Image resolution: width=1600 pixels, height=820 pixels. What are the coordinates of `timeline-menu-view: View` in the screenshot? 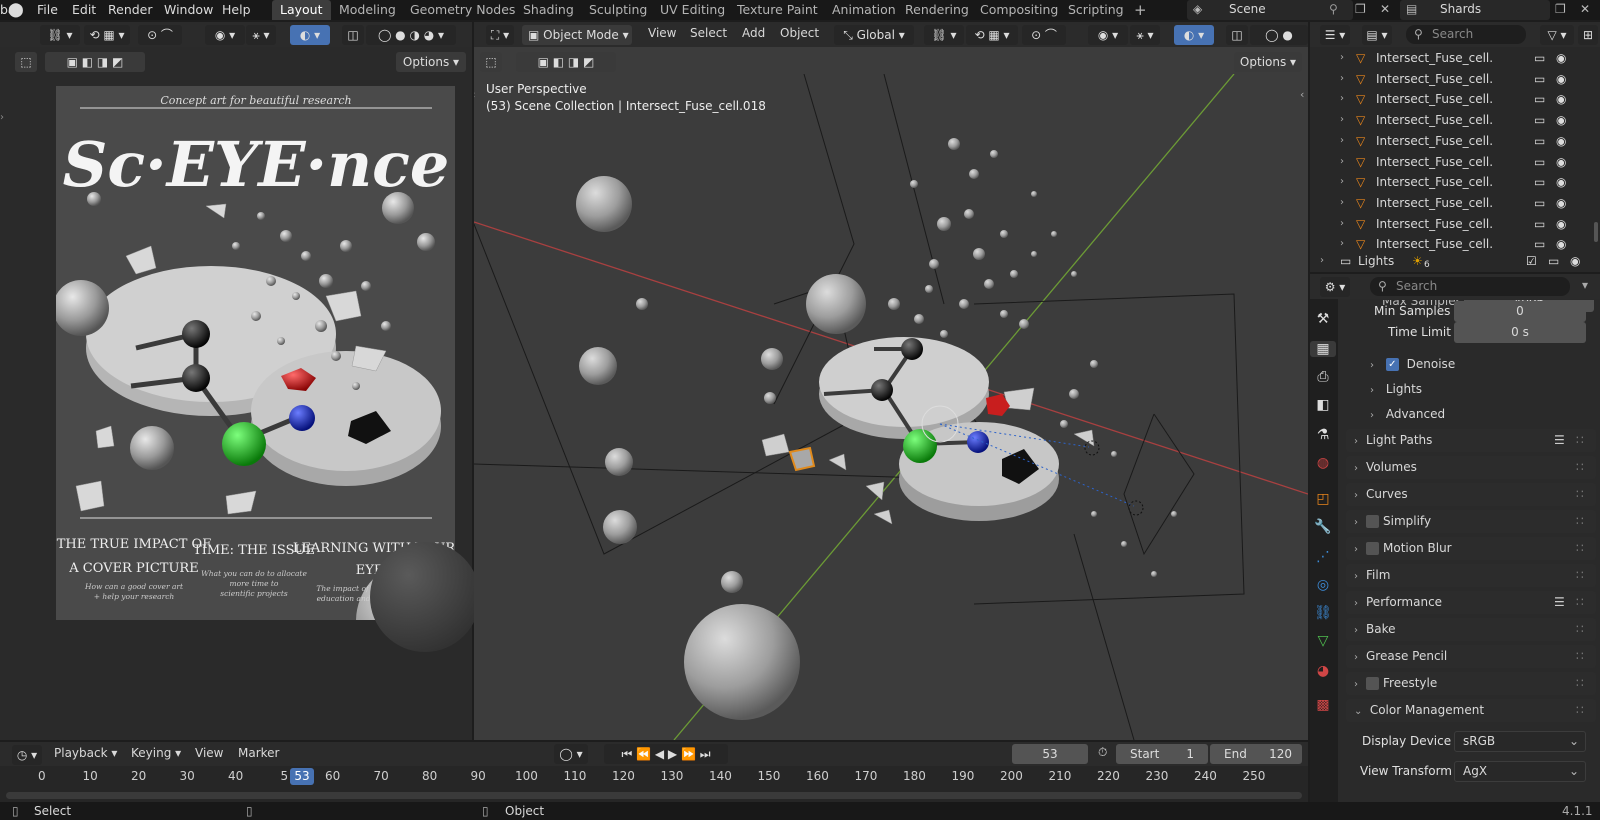 It's located at (209, 753).